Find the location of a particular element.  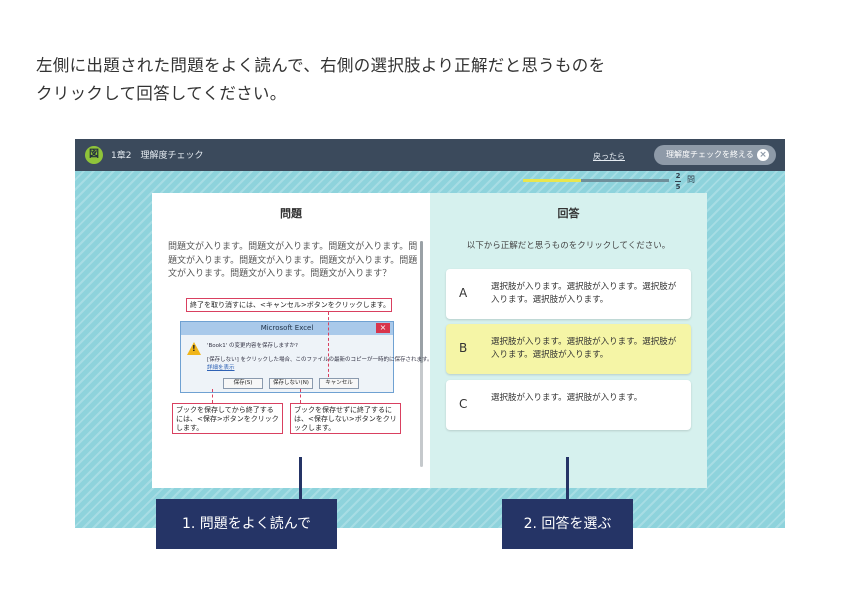

close-icon: × is located at coordinates (763, 155).